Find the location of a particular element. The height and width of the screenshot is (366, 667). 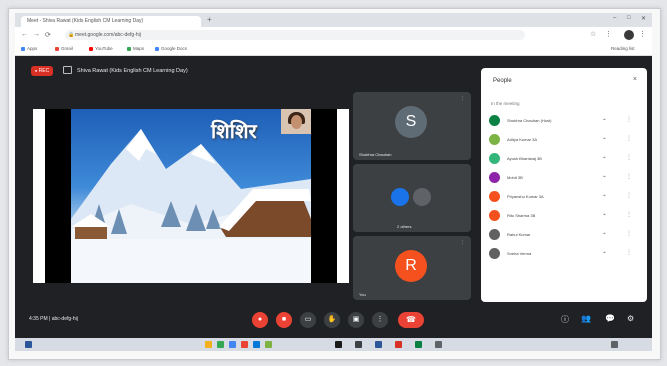

lock-icon: 🔒 is located at coordinates (71, 35).